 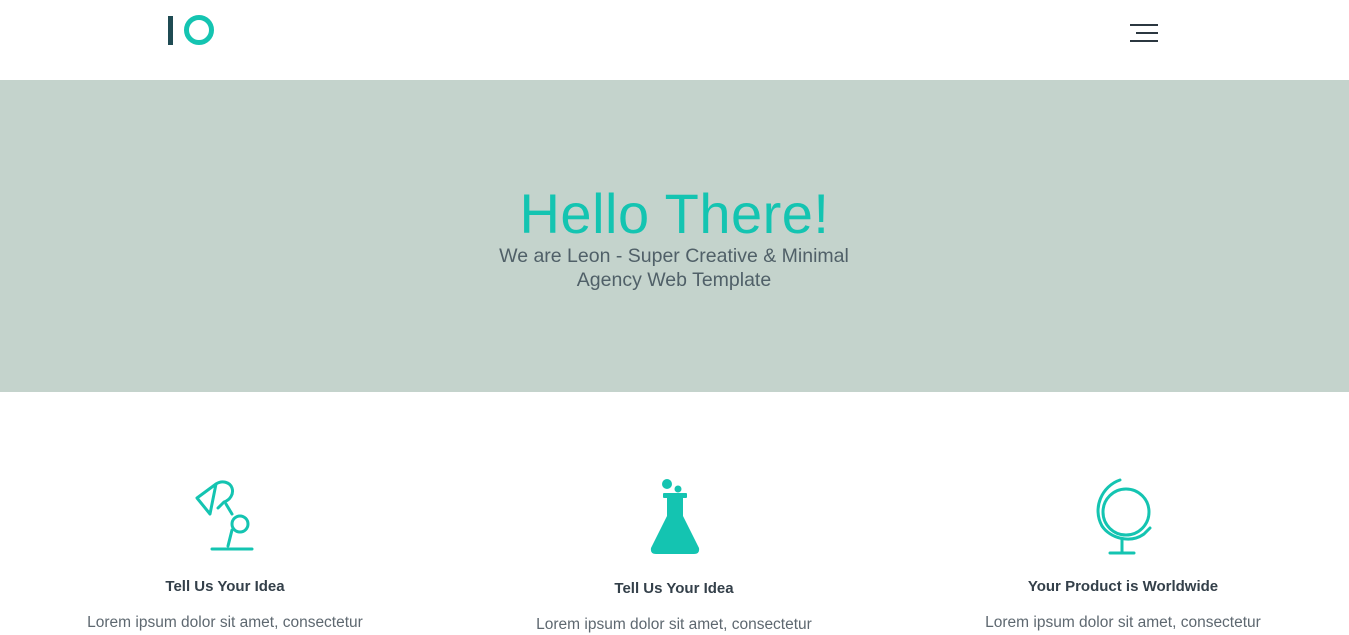 I want to click on flask-icon, so click(x=675, y=516).